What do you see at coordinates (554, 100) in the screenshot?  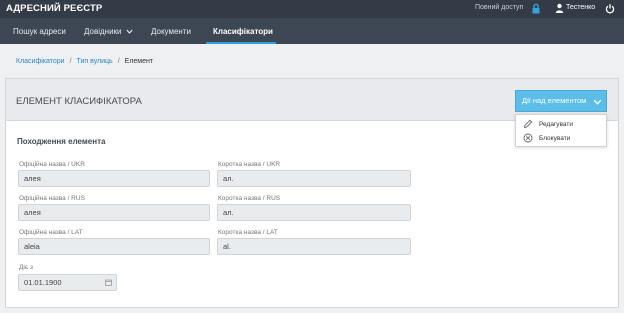 I see `element-actions-label: Дії над елементом` at bounding box center [554, 100].